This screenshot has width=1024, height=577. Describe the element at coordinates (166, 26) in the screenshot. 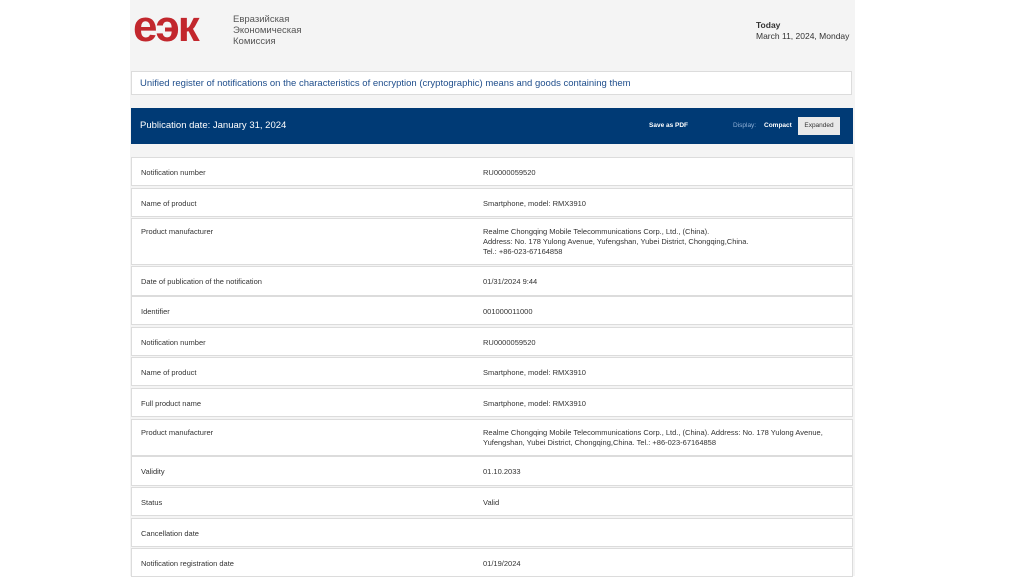

I see `logo-mark: еэк` at that location.